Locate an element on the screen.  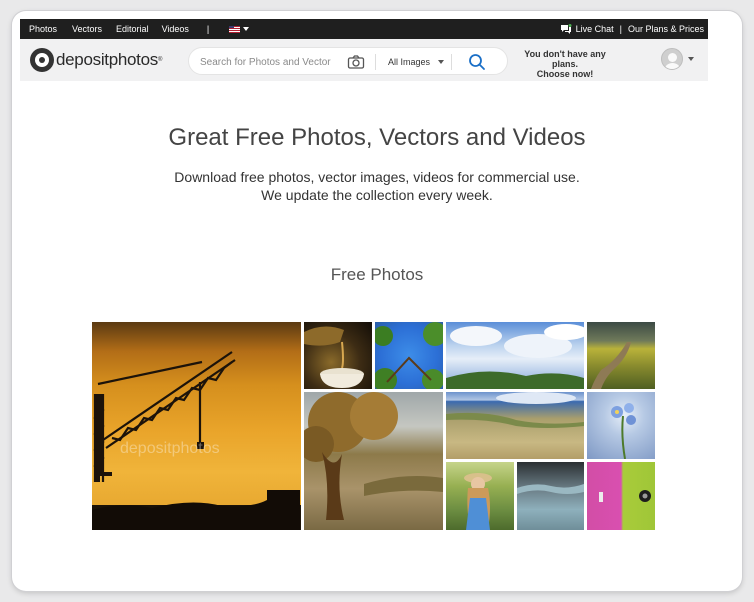
page-title: Great Free Photos, Vectors and Videos is located at coordinates (377, 137).